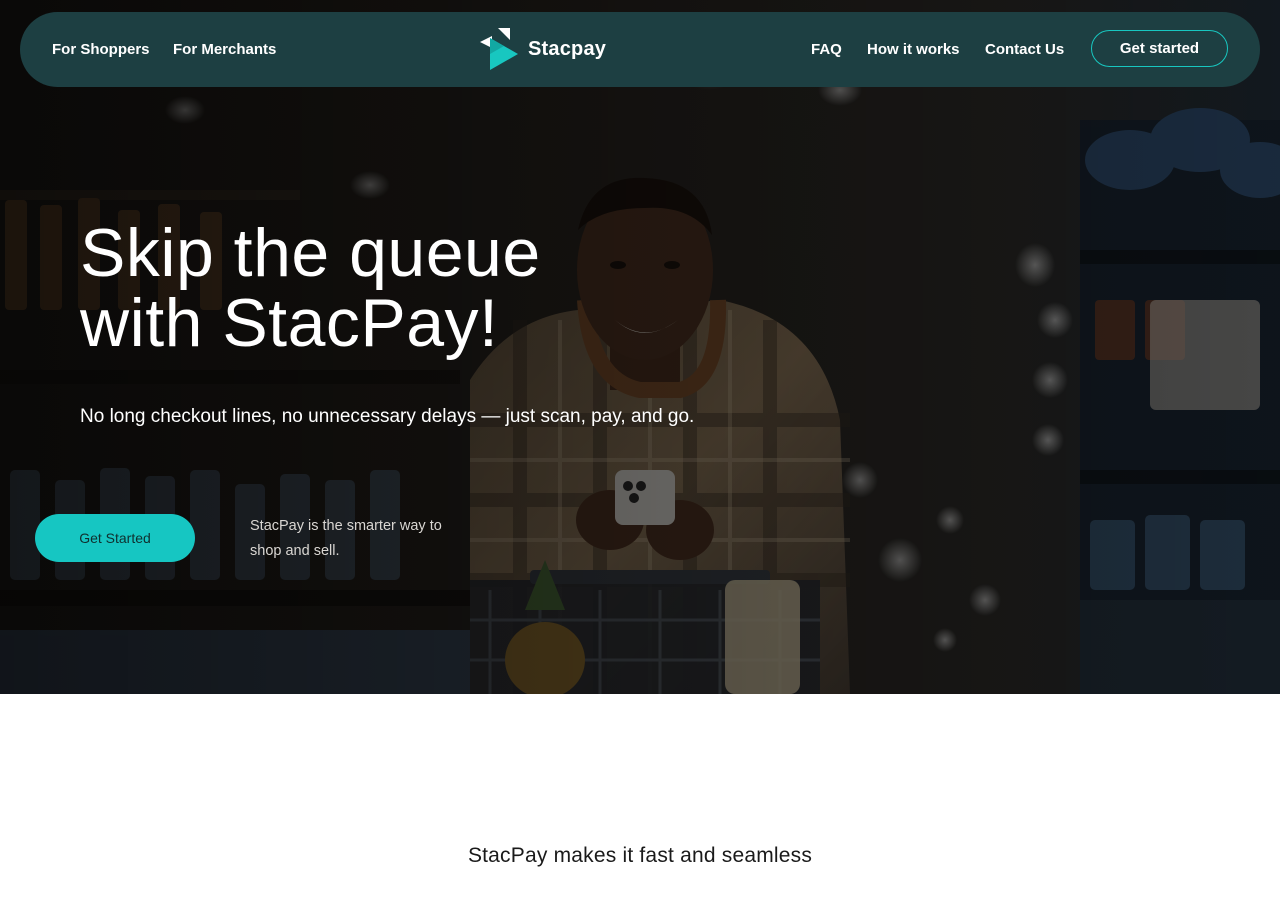 The height and width of the screenshot is (900, 1280). What do you see at coordinates (567, 48) in the screenshot?
I see `brand-name: Stacpay` at bounding box center [567, 48].